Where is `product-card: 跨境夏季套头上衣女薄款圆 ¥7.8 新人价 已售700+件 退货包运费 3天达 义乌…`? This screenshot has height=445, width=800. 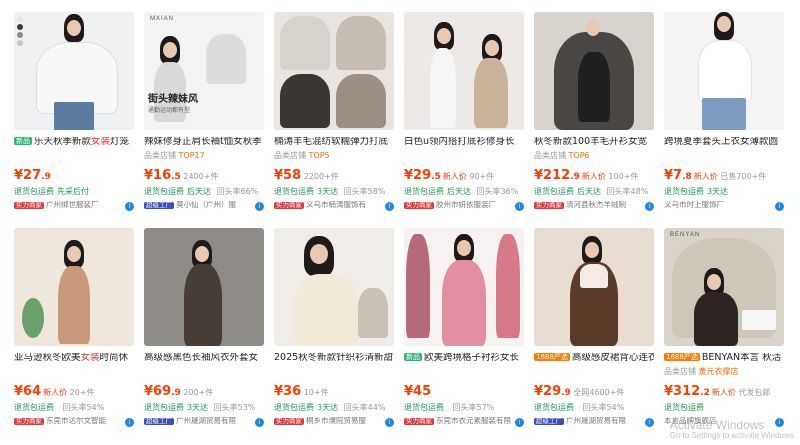 product-card: 跨境夏季套头上衣女薄款圆 ¥7.8 新人价 已售700+件 退货包运费 3天达 义乌… is located at coordinates (724, 118).